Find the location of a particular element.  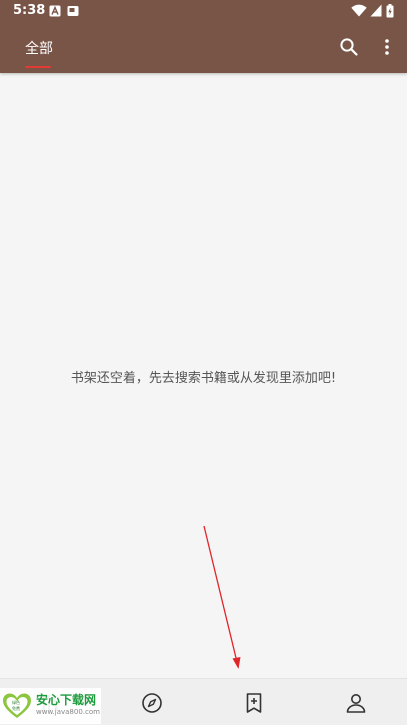

bookmark-add-icon is located at coordinates (254, 703).